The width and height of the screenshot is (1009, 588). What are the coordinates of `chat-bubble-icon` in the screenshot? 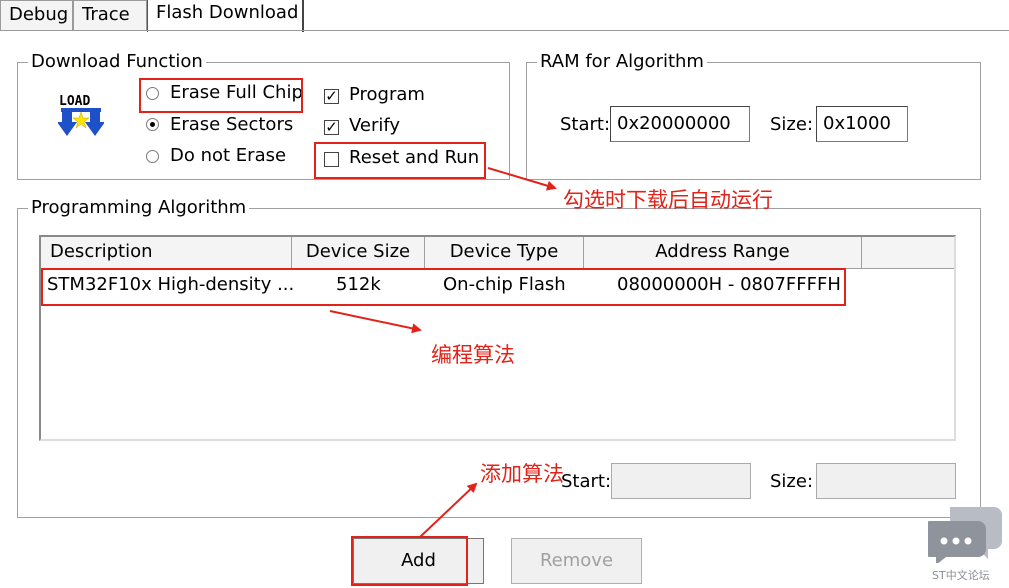 It's located at (962, 536).